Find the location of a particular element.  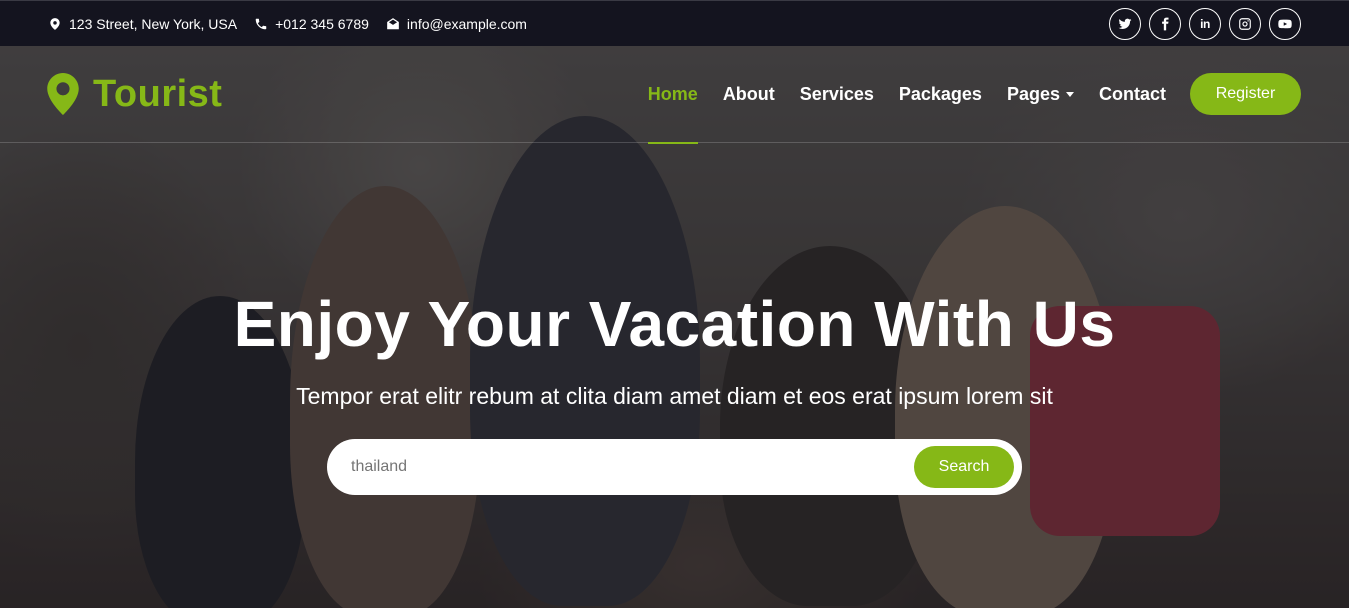

hero-title: Enjoy Your Vacation With Us is located at coordinates (674, 324).